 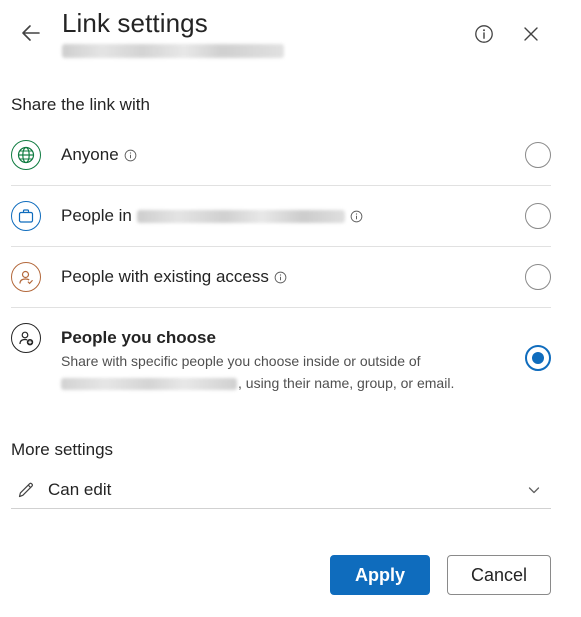 What do you see at coordinates (80, 104) in the screenshot?
I see `share-section-heading: Share the link with` at bounding box center [80, 104].